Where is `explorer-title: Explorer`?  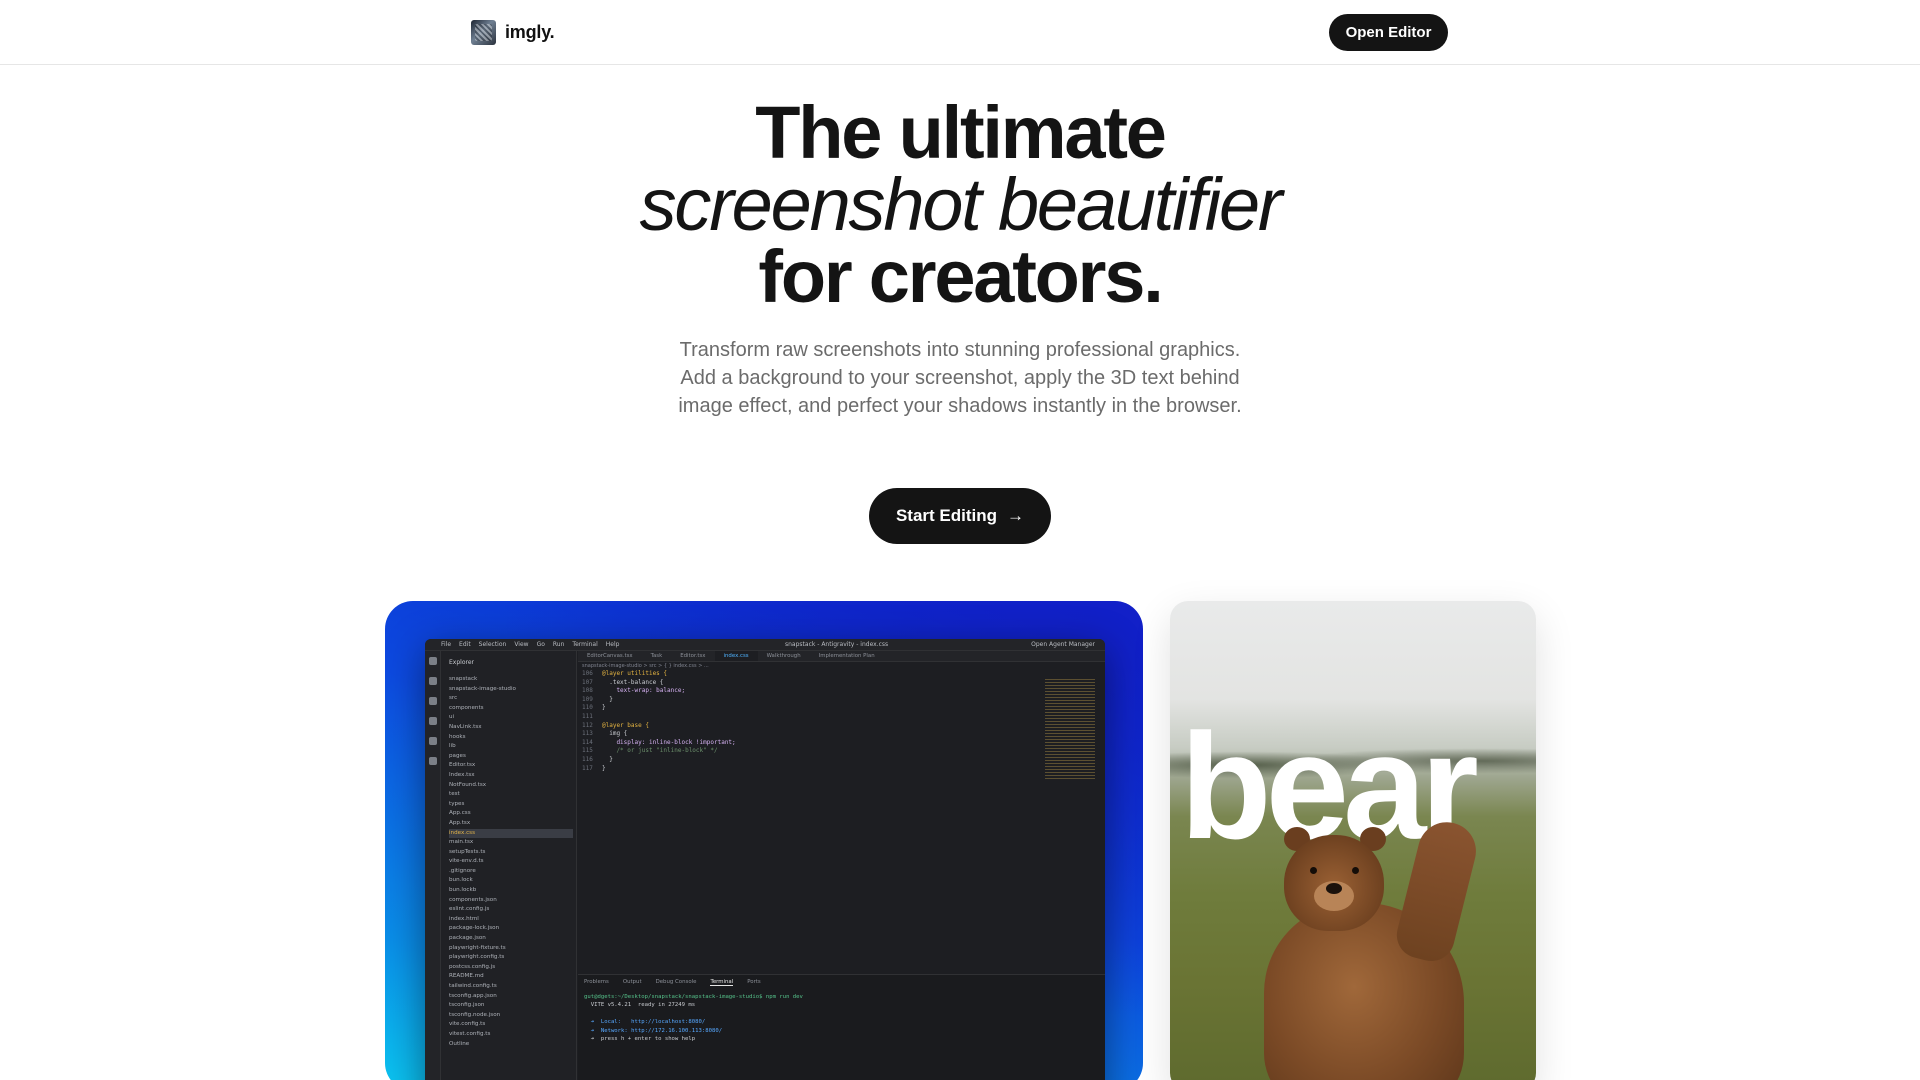
explorer-title: Explorer is located at coordinates (461, 662).